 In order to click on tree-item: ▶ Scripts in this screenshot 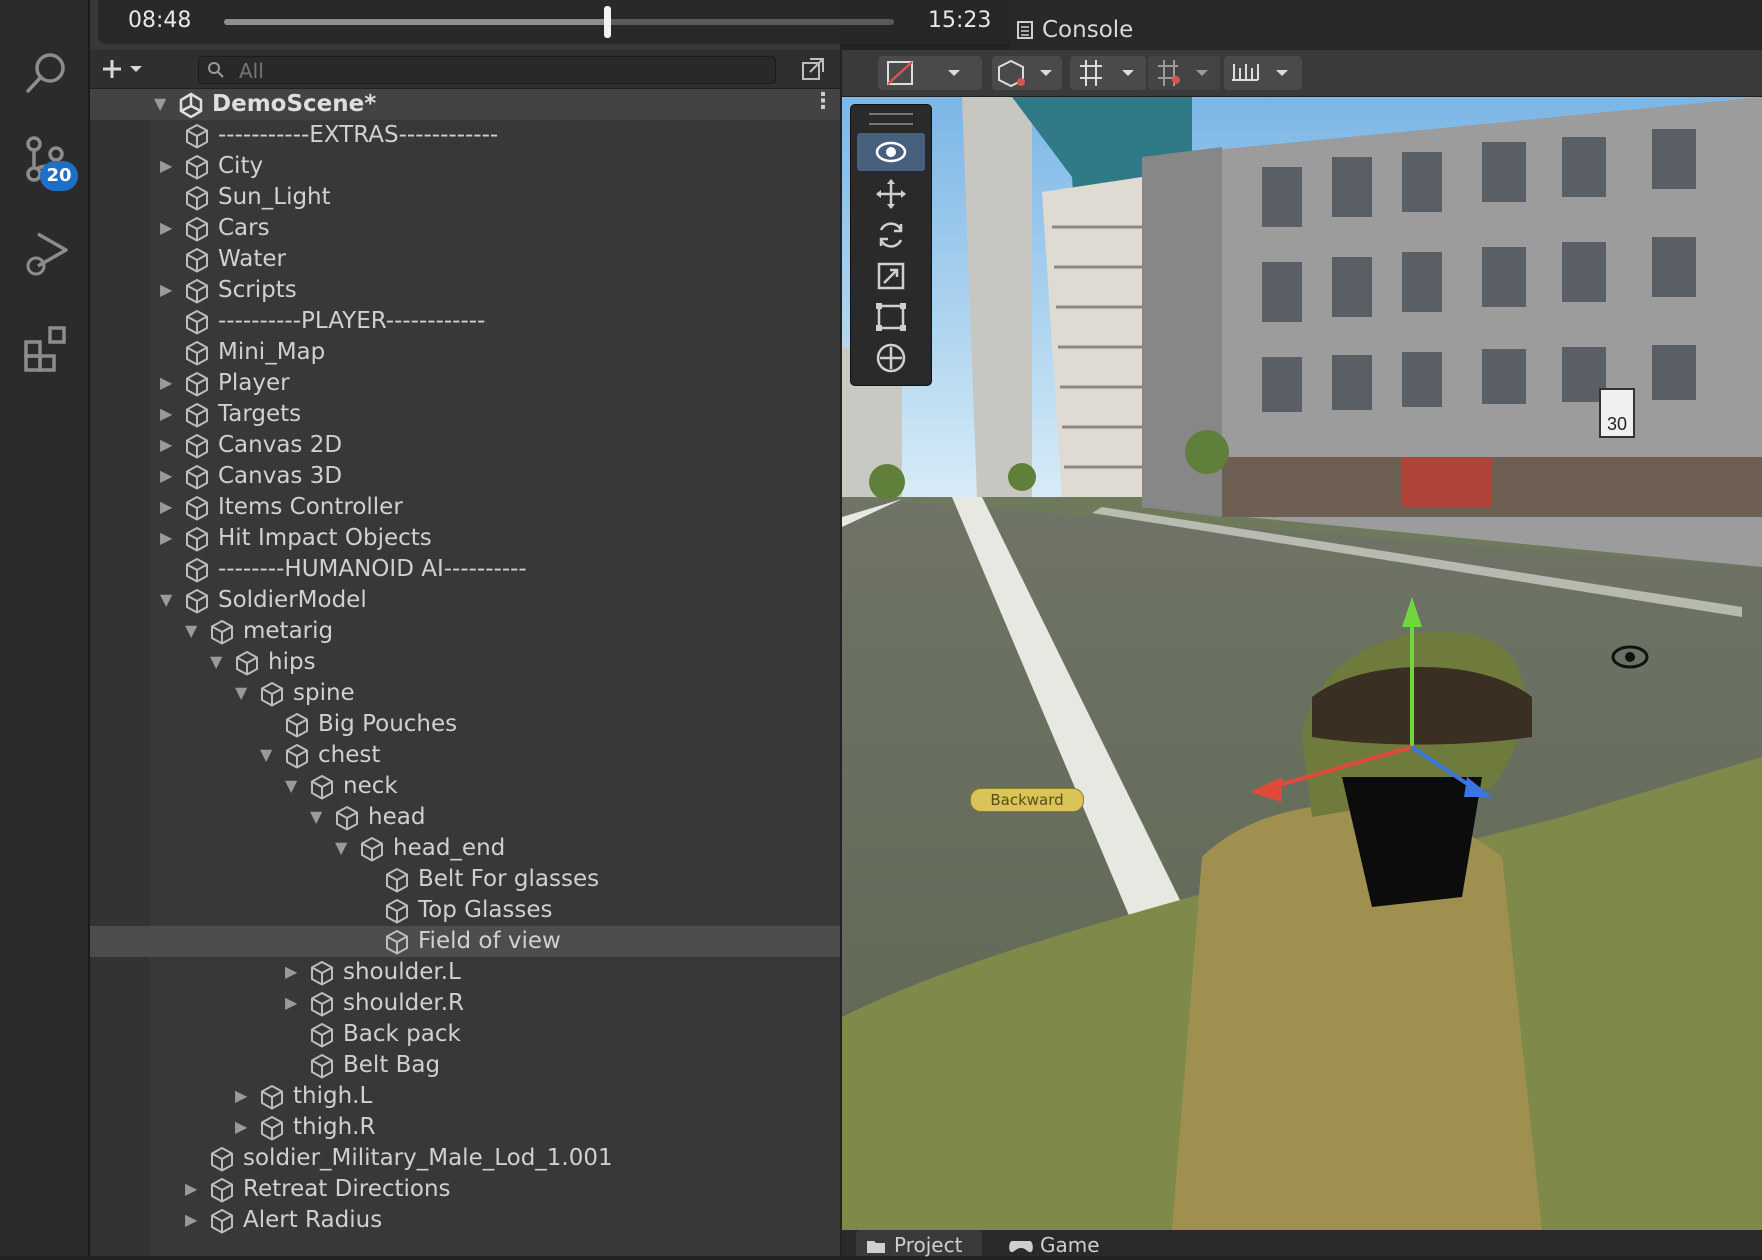, I will do `click(465, 290)`.